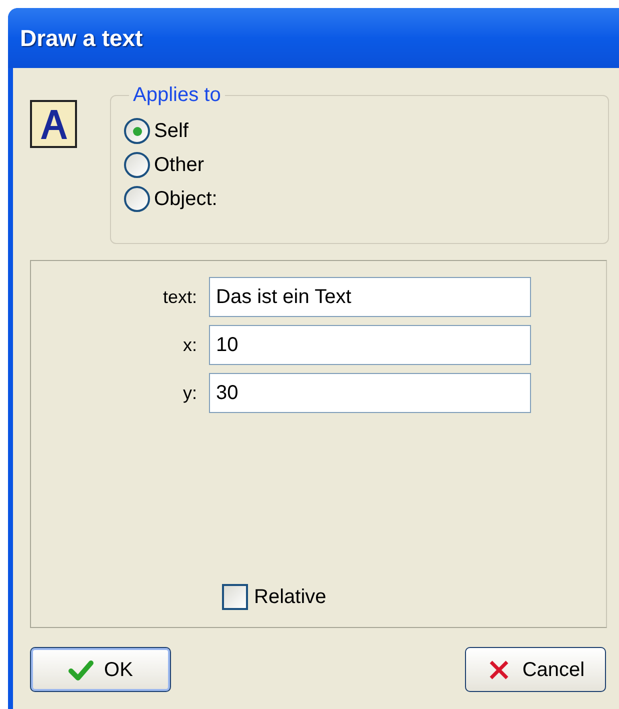 This screenshot has width=619, height=709. Describe the element at coordinates (156, 131) in the screenshot. I see `radio-option: Self` at that location.